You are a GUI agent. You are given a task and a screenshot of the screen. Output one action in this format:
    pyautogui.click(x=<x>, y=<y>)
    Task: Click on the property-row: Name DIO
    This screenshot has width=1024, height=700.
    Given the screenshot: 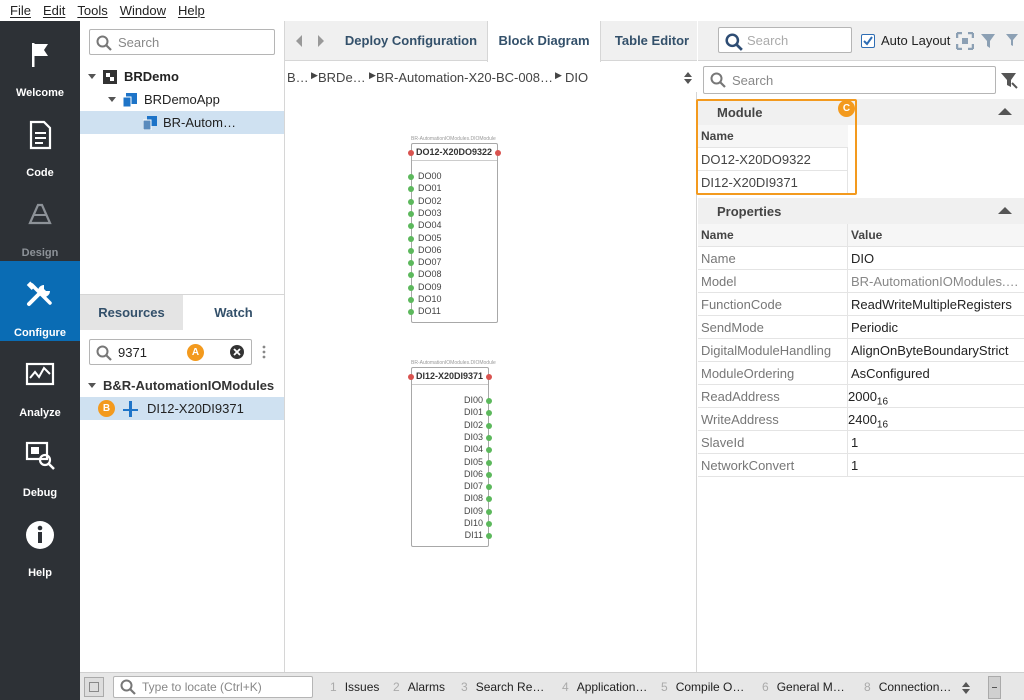 What is the action you would take?
    pyautogui.click(x=861, y=258)
    